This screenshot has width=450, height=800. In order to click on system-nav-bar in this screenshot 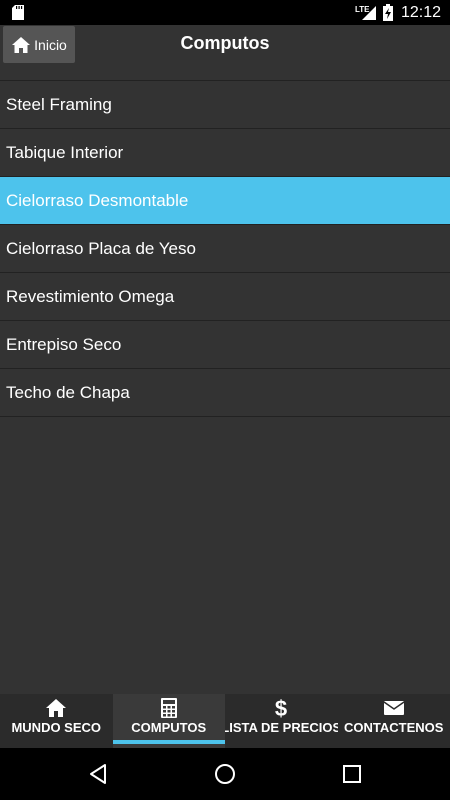, I will do `click(225, 774)`.